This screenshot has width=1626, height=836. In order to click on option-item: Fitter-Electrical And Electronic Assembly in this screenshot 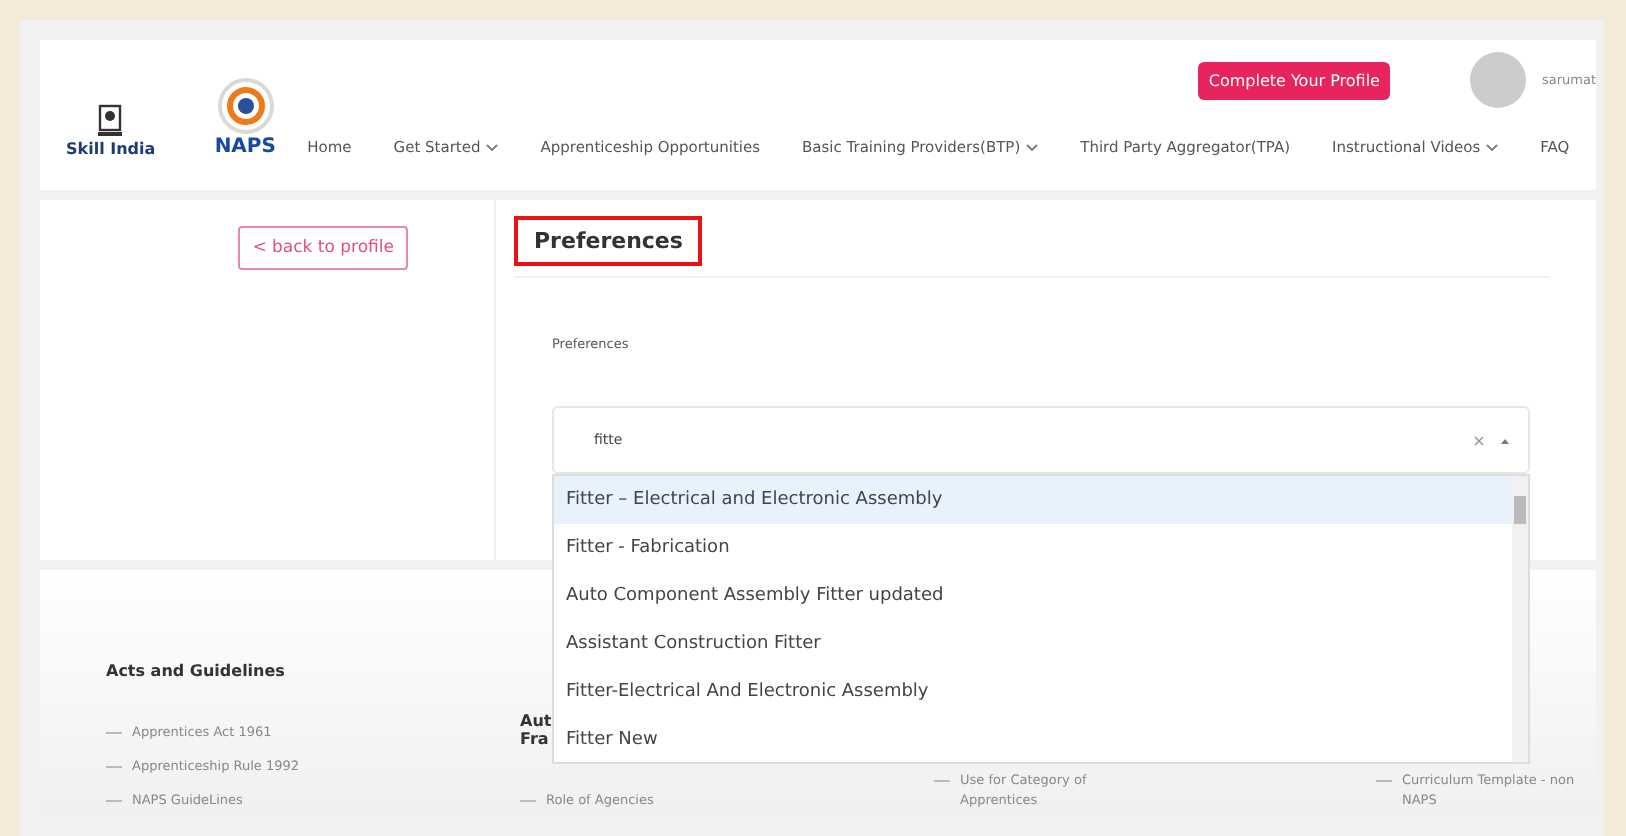, I will do `click(1033, 692)`.